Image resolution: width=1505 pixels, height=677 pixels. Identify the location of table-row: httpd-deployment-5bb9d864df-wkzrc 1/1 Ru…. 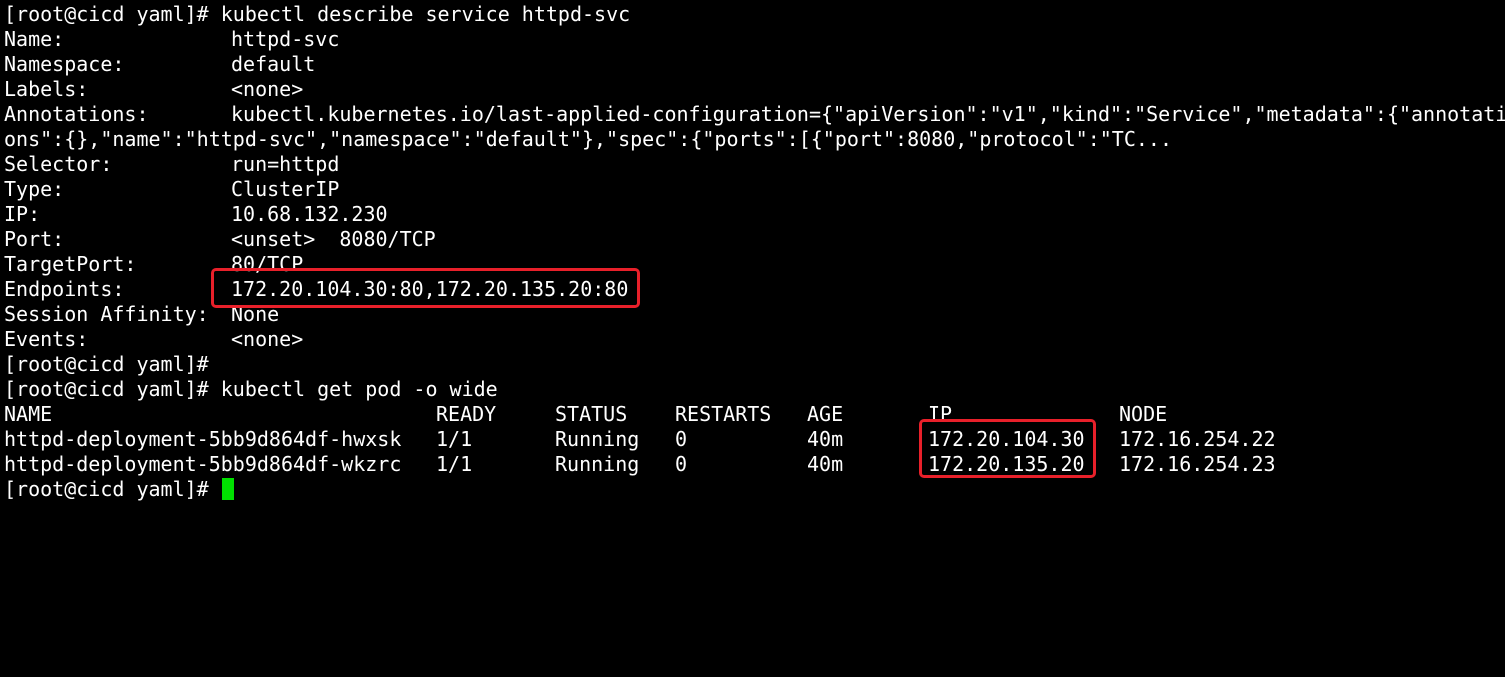
(754, 464).